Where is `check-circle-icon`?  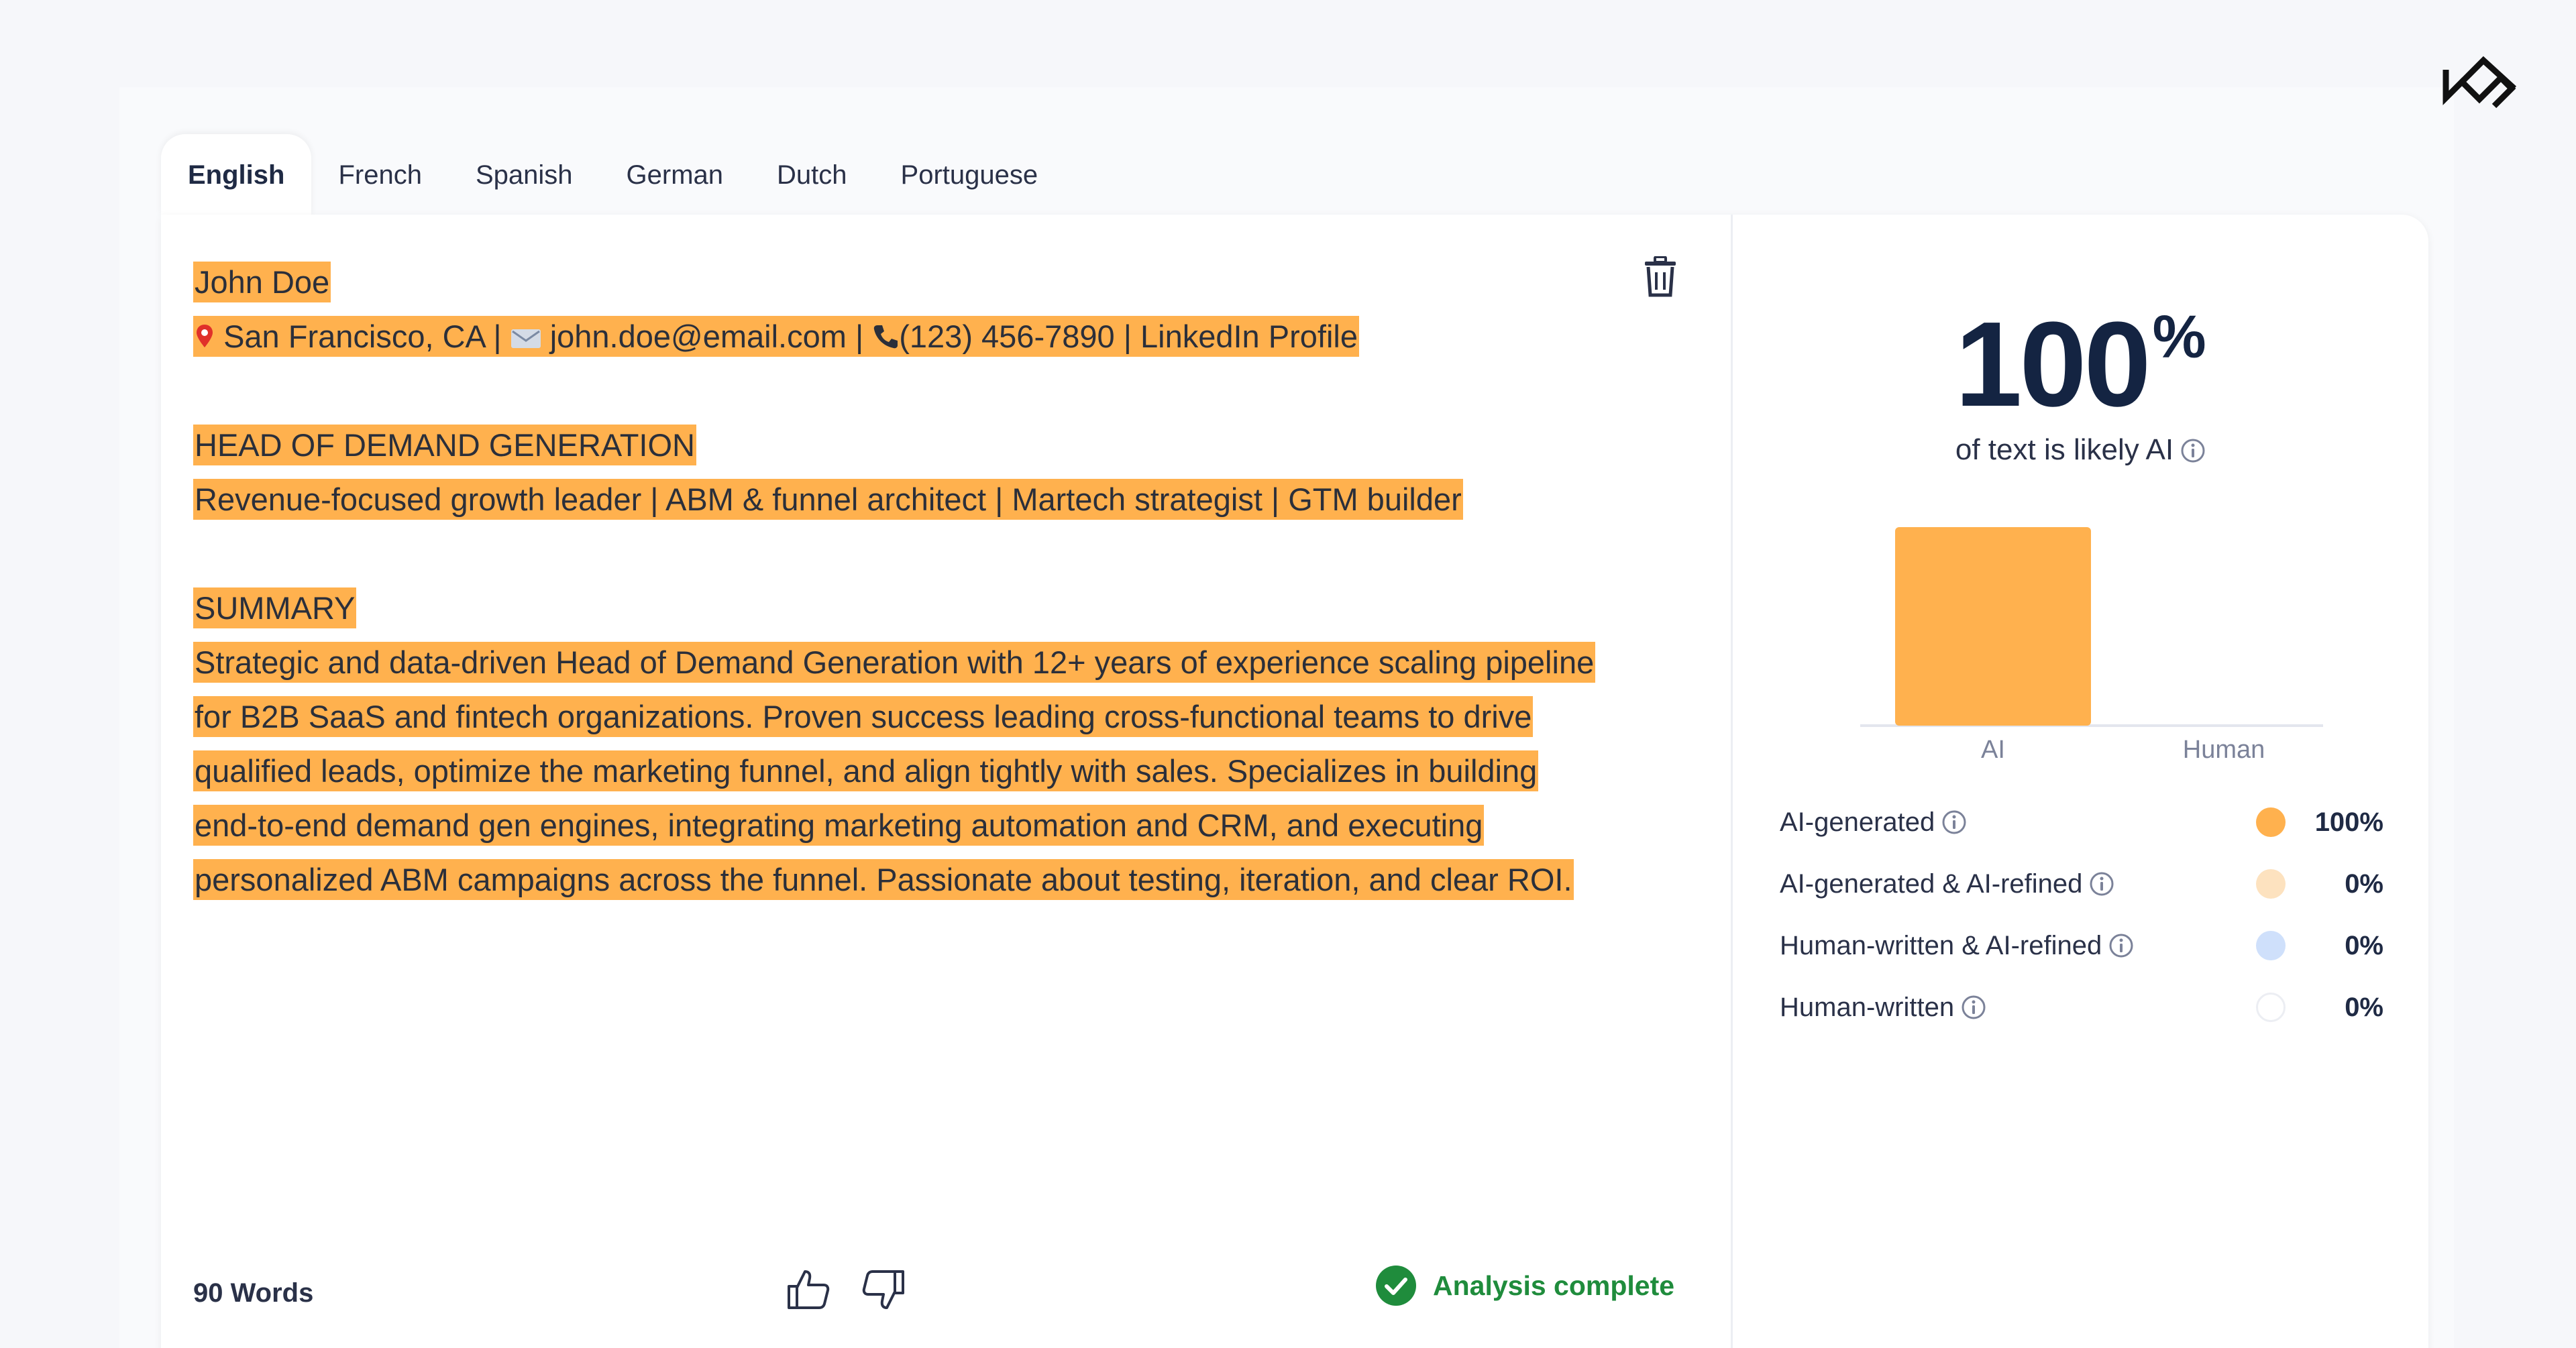 check-circle-icon is located at coordinates (1396, 1286).